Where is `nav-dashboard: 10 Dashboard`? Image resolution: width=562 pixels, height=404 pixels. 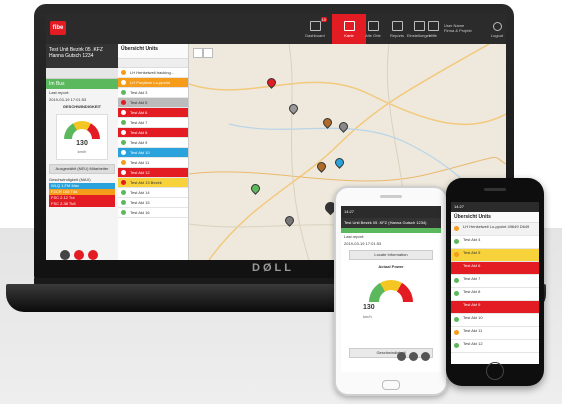 nav-dashboard: 10 Dashboard is located at coordinates (315, 29).